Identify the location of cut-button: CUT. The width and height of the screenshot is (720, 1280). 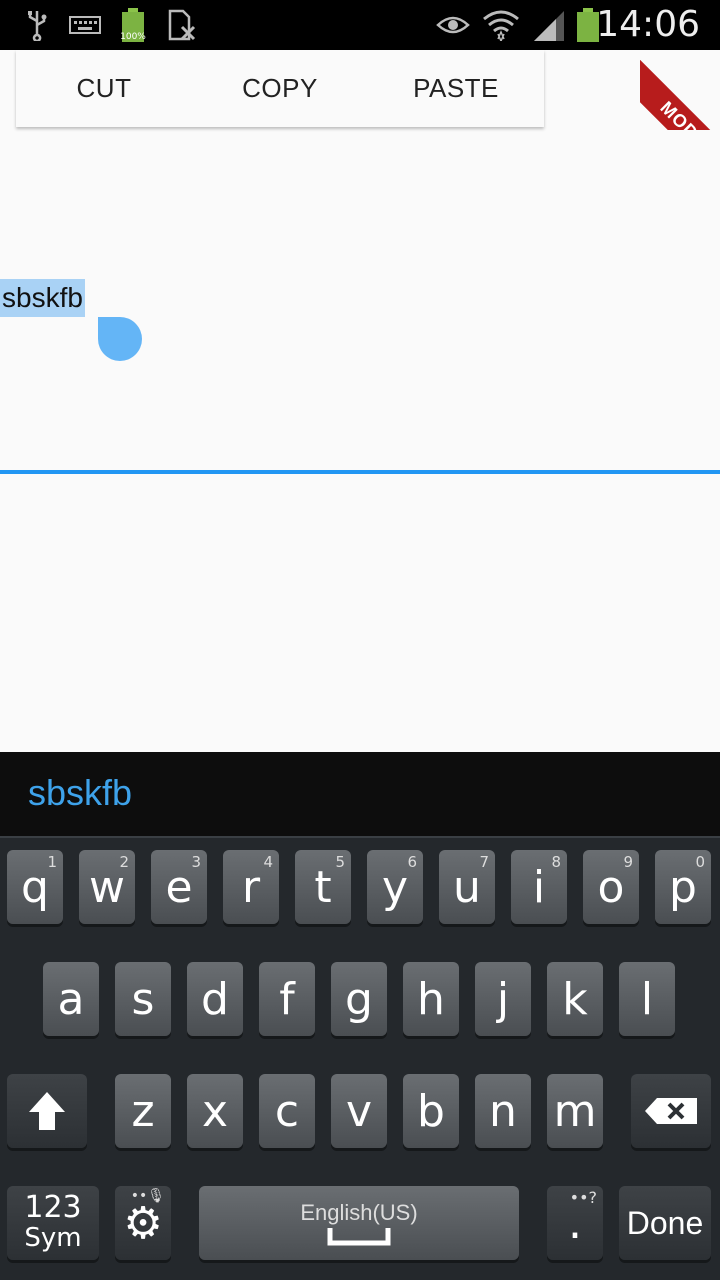
(104, 88).